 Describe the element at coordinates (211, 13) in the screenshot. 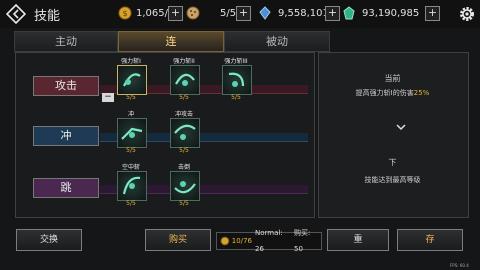

I see `resource-stamina: 5/5` at that location.